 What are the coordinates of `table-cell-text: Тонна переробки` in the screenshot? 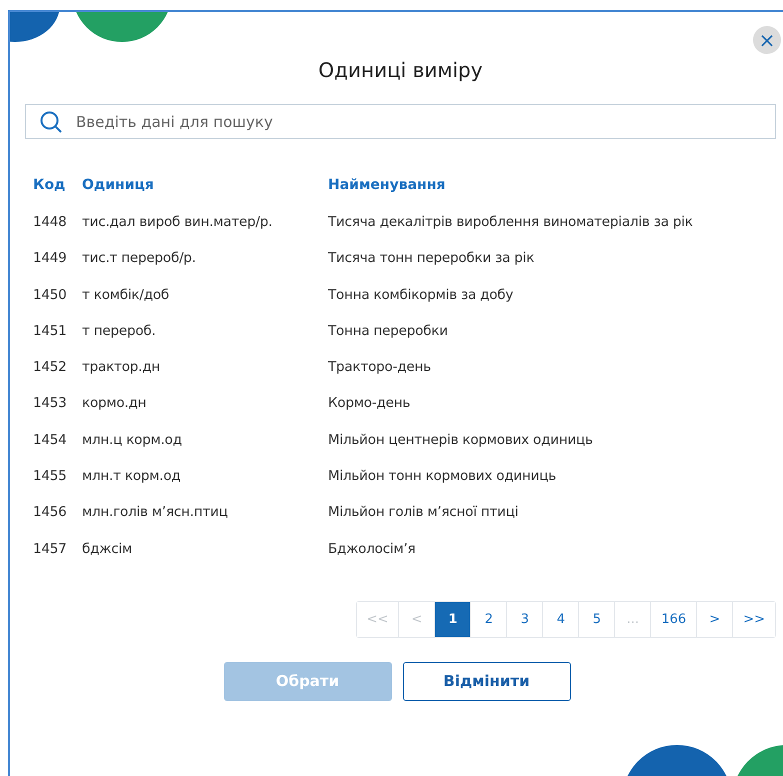 It's located at (388, 331).